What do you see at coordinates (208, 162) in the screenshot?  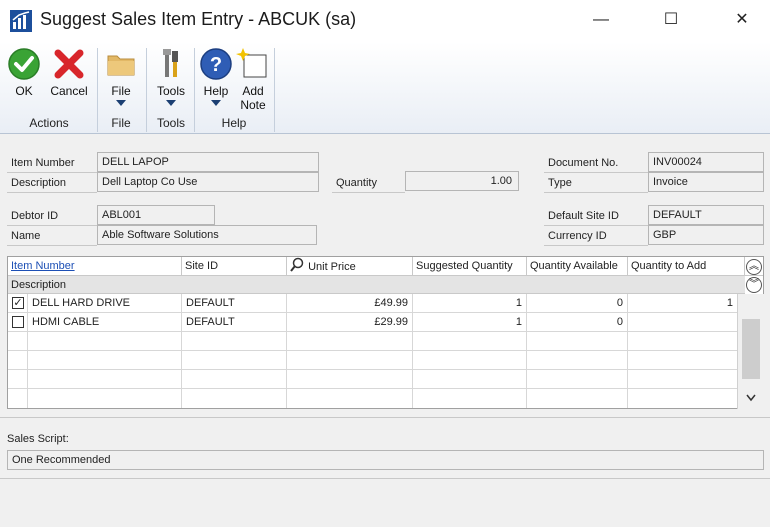 I see `item-number-field: DELL LAPOP` at bounding box center [208, 162].